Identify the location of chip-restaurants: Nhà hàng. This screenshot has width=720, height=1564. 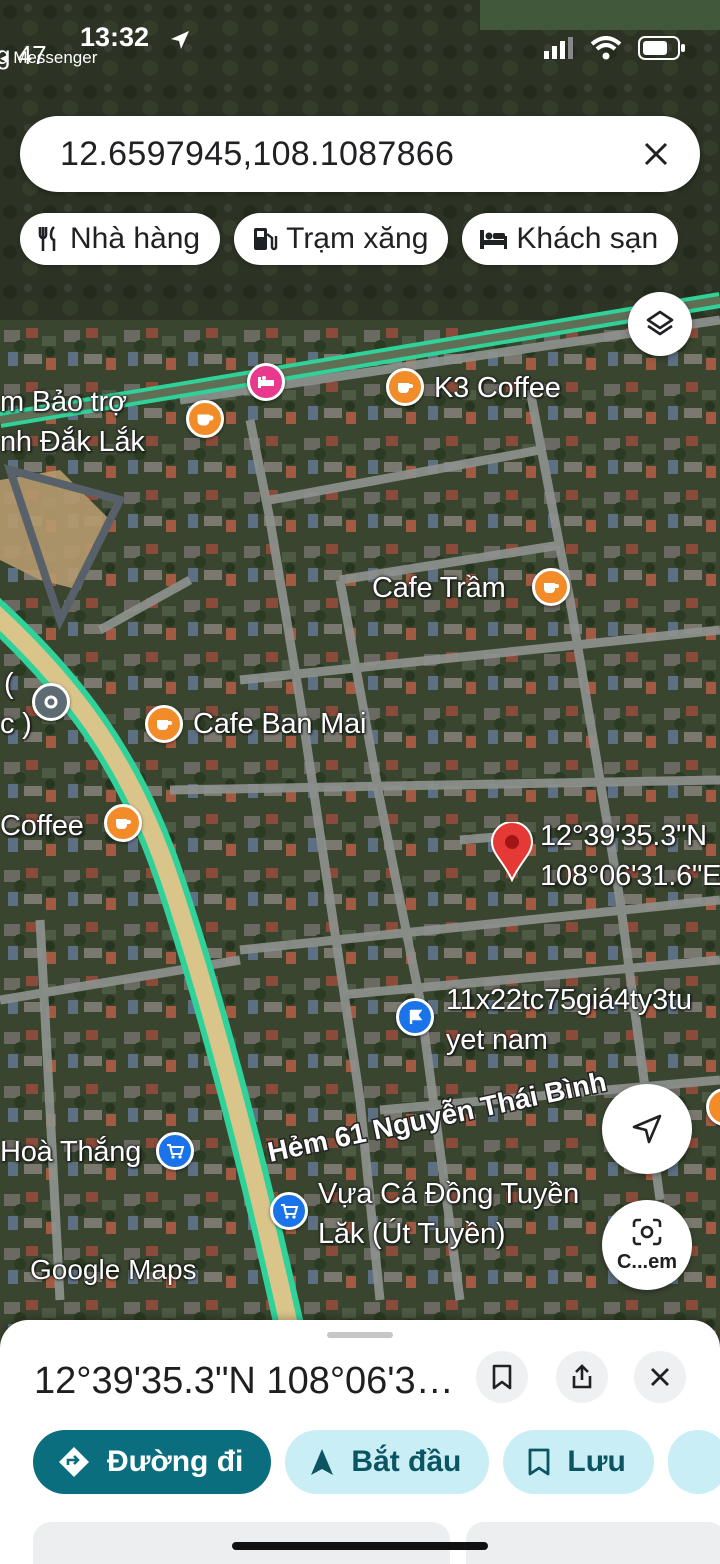
(120, 239).